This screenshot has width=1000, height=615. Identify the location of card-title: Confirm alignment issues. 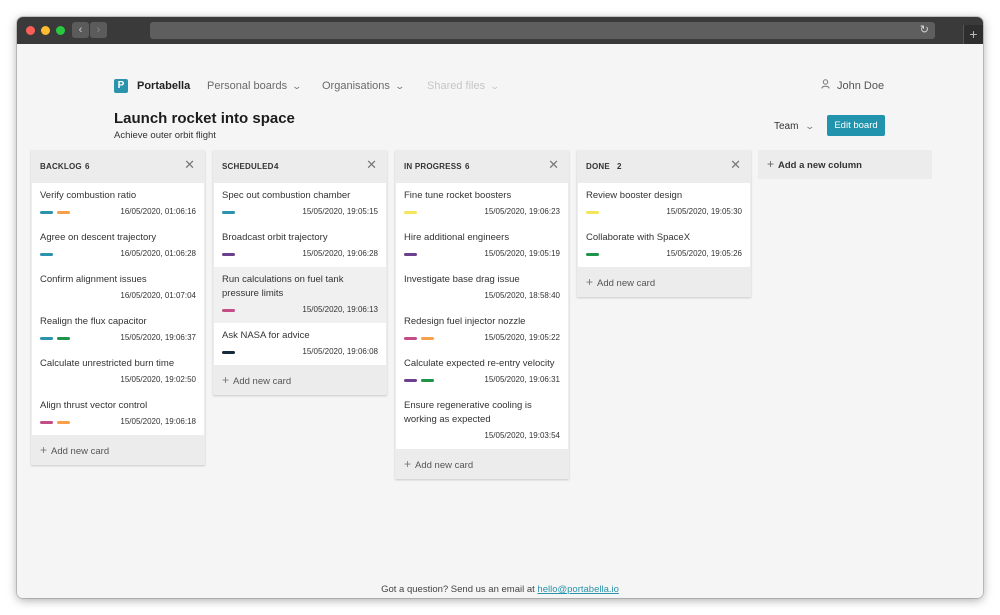
(93, 279).